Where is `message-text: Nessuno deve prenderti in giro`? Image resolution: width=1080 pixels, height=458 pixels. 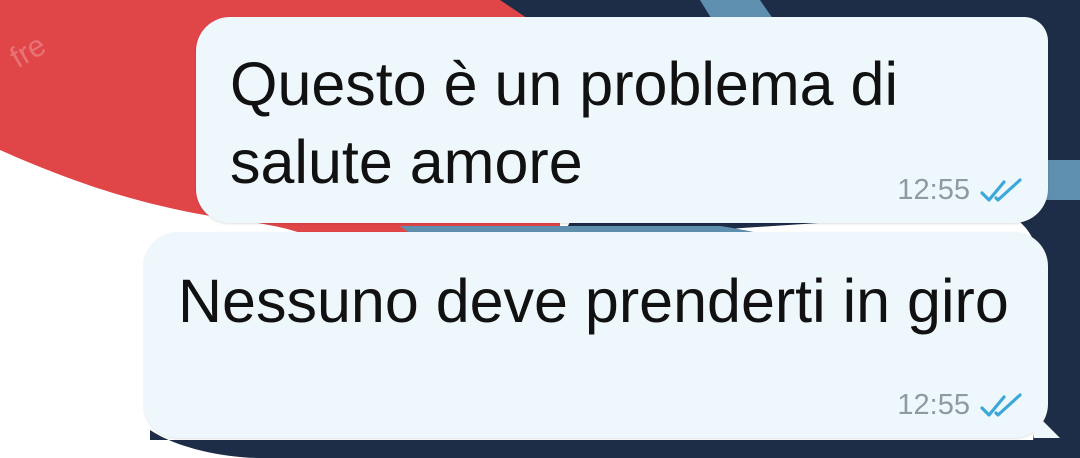 message-text: Nessuno deve prenderti in giro is located at coordinates (593, 301).